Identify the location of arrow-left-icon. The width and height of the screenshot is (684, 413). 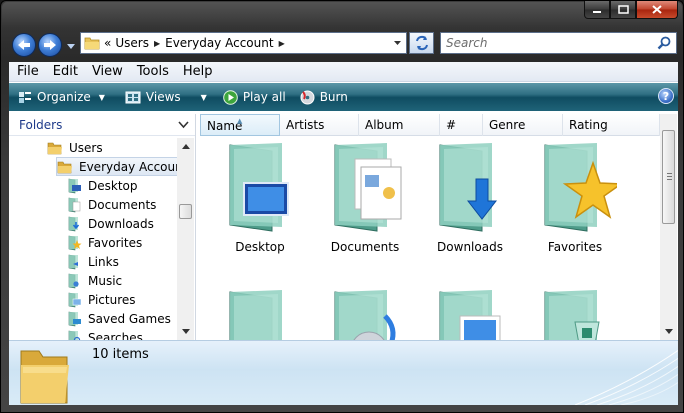
(24, 45).